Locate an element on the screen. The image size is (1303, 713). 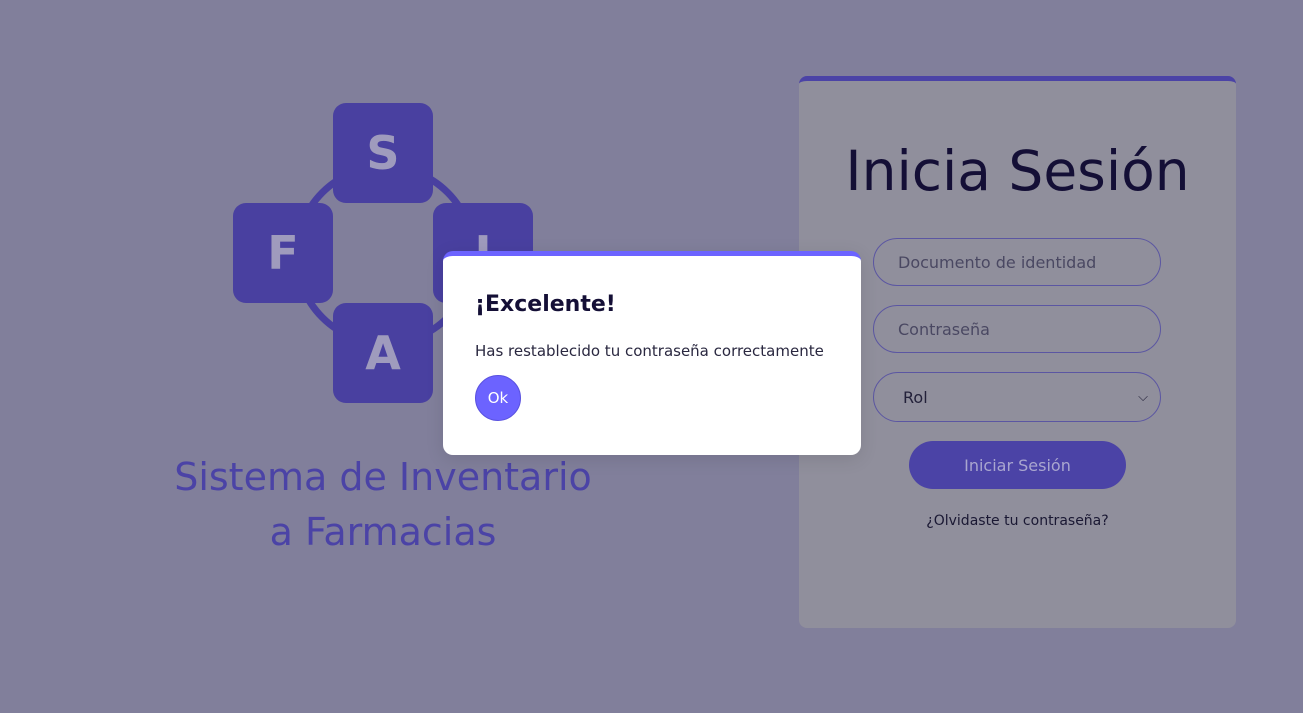
password-input is located at coordinates (1017, 329).